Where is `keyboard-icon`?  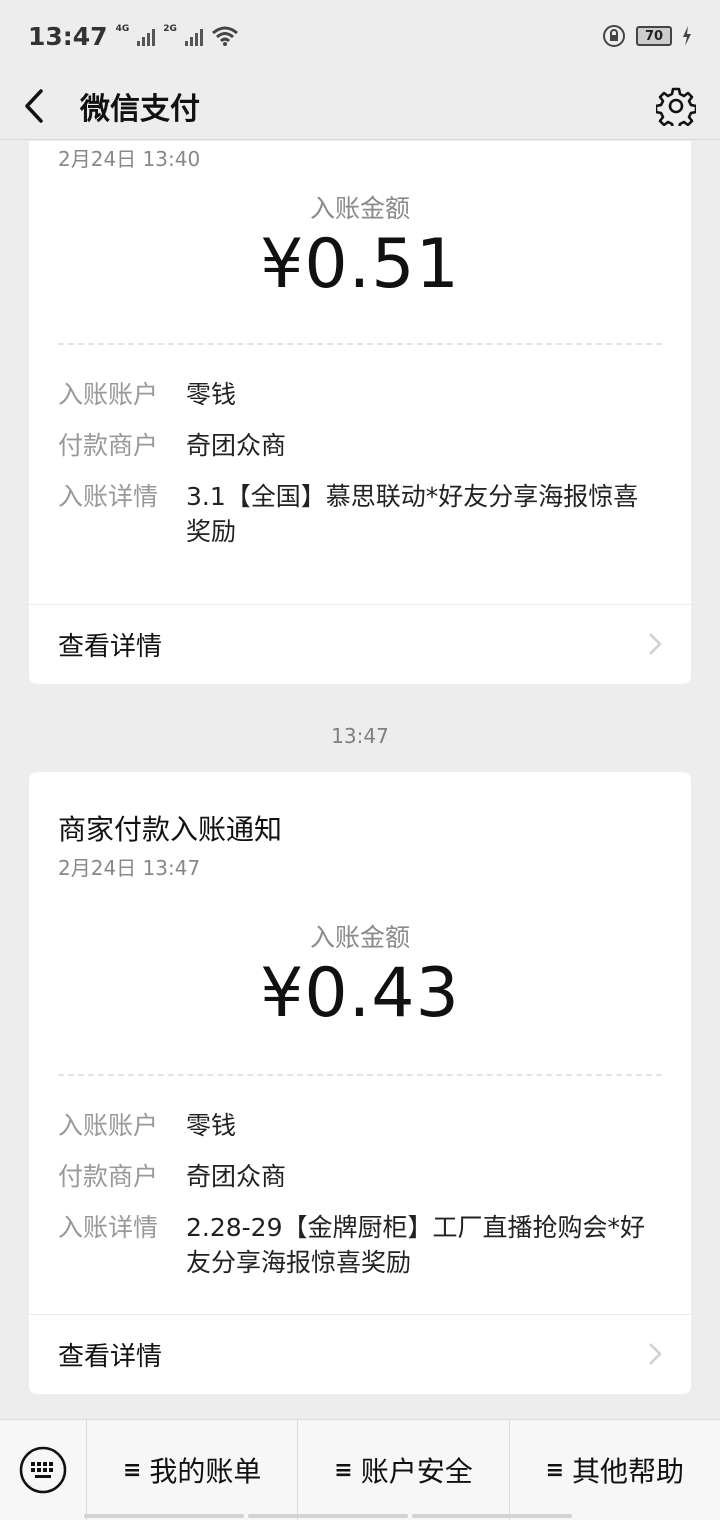 keyboard-icon is located at coordinates (43, 1470).